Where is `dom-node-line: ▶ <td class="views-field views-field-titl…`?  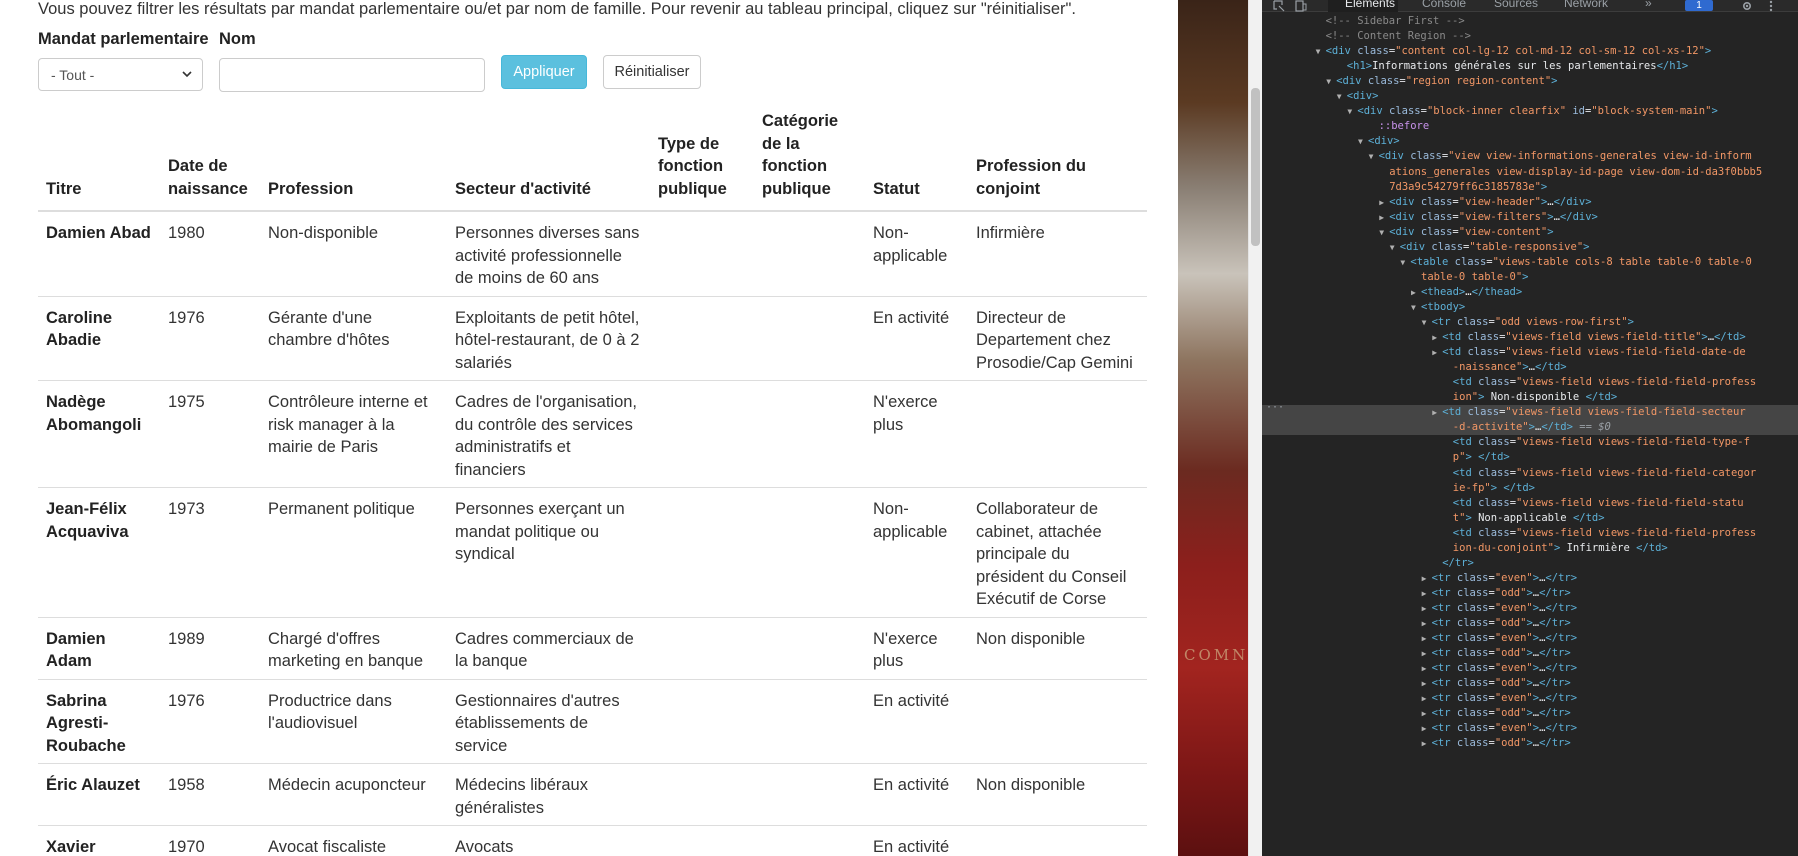
dom-node-line: ▶ <td class="views-field views-field-titl… is located at coordinates (1530, 337).